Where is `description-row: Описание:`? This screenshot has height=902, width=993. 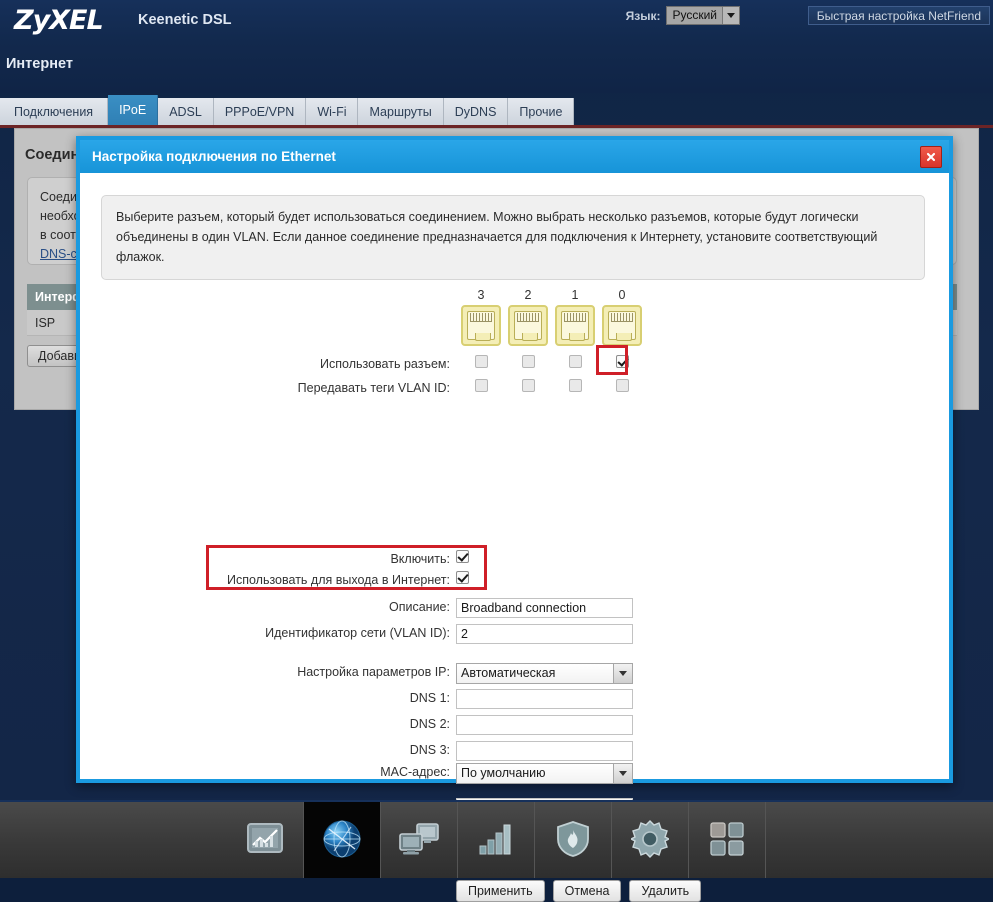
description-row: Описание: is located at coordinates (514, 608).